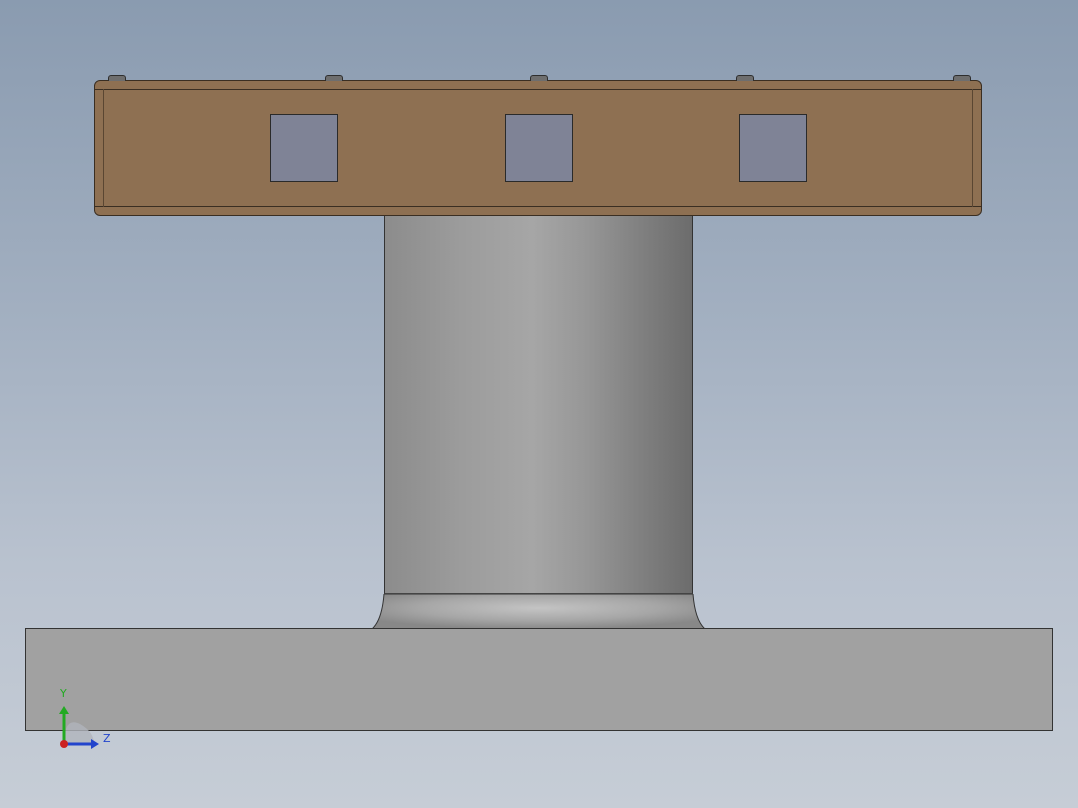 The width and height of the screenshot is (1078, 808). What do you see at coordinates (107, 738) in the screenshot?
I see `z-axis-label: Z` at bounding box center [107, 738].